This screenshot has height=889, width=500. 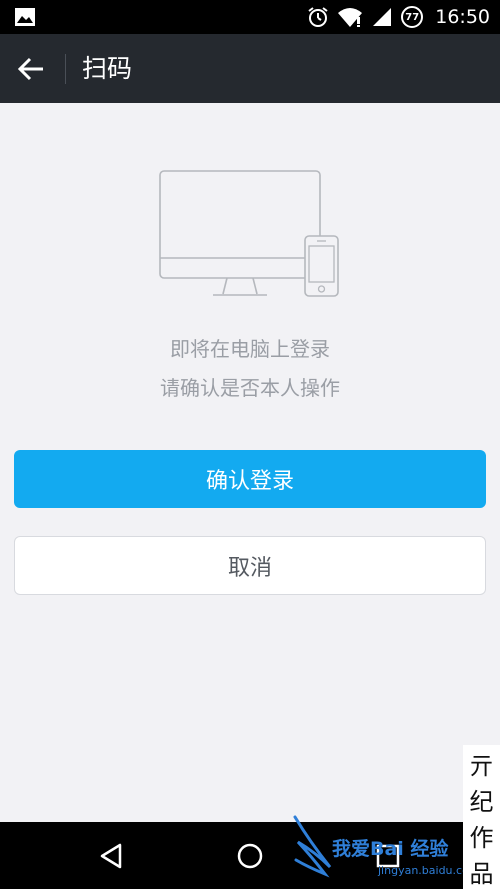 What do you see at coordinates (481, 765) in the screenshot?
I see `stamp-char-1: 亓` at bounding box center [481, 765].